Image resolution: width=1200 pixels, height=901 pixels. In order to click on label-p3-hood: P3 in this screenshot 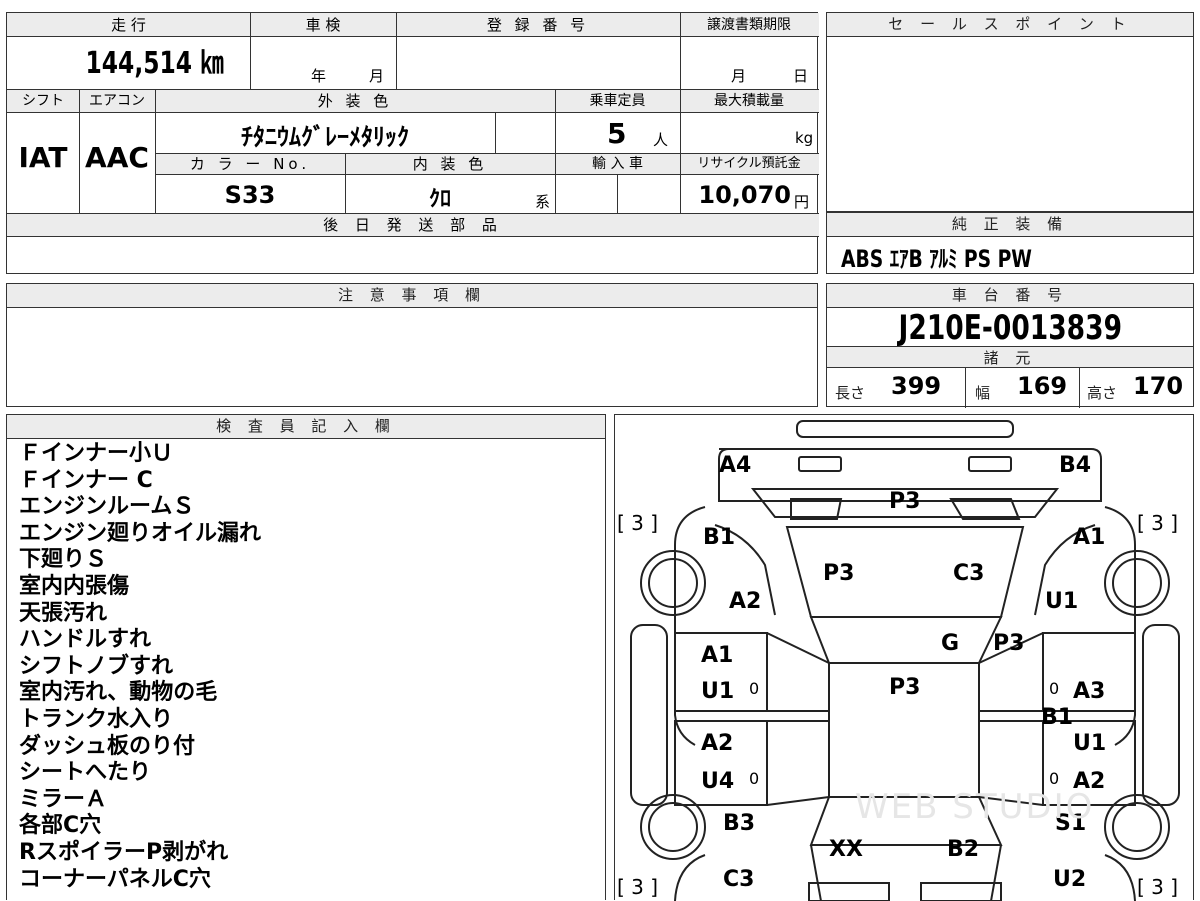, I will do `click(839, 573)`.